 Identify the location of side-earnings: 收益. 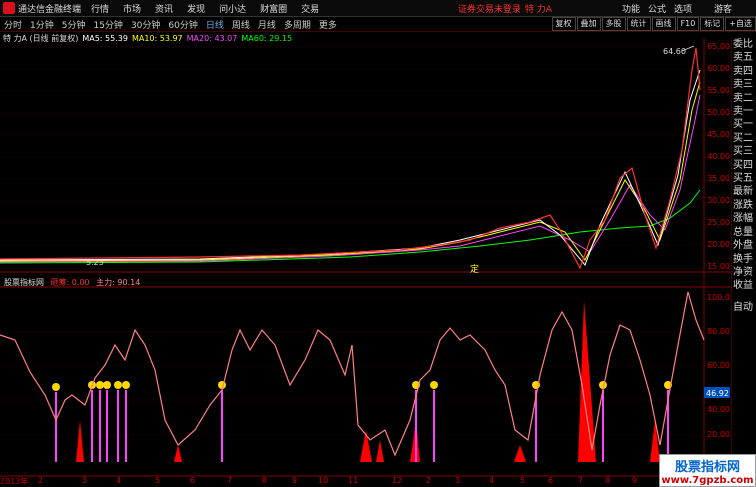
(744, 285).